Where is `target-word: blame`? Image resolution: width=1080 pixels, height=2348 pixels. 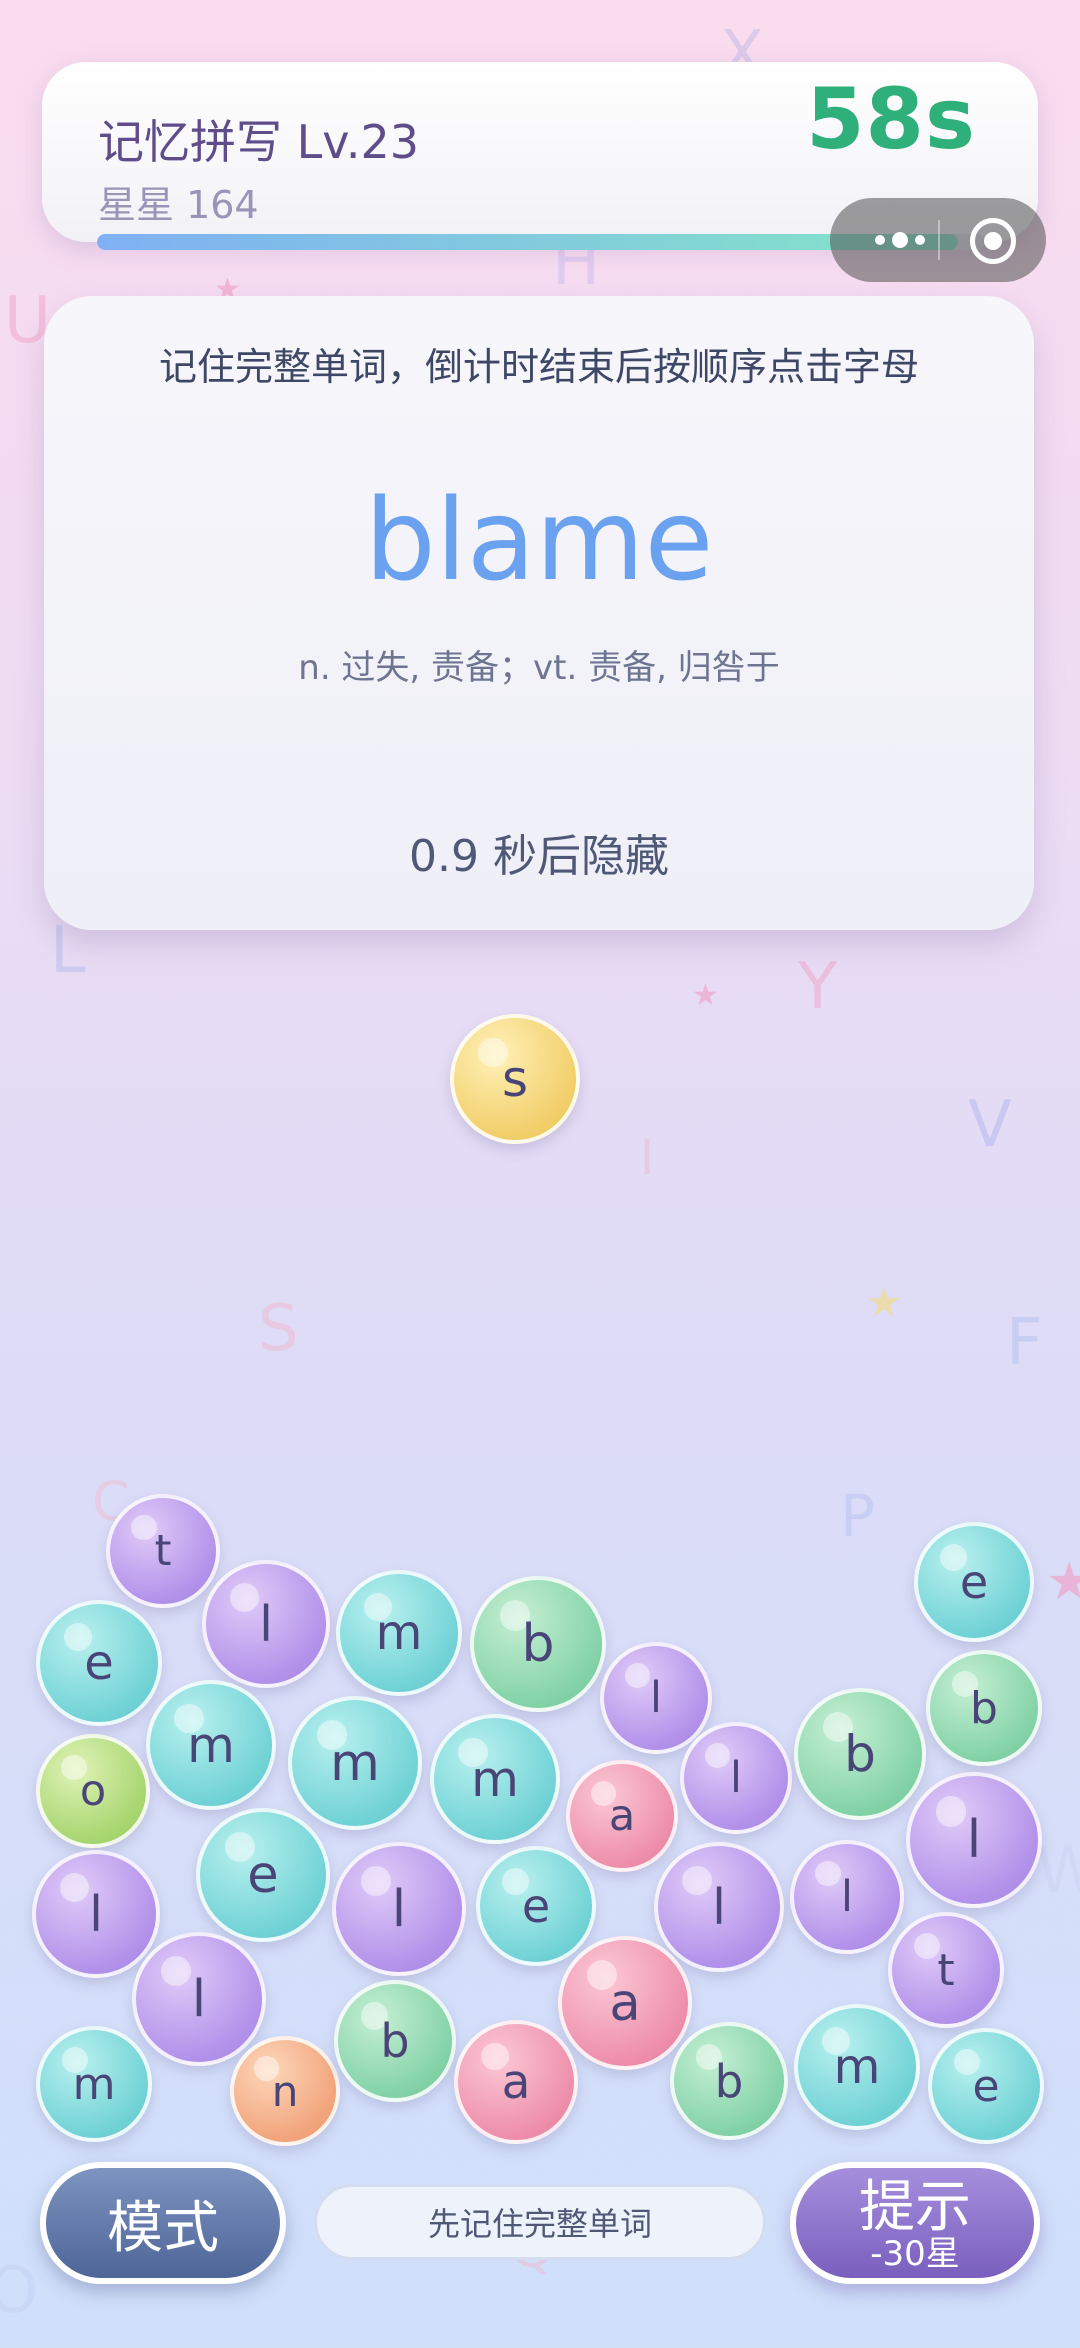 target-word: blame is located at coordinates (539, 541).